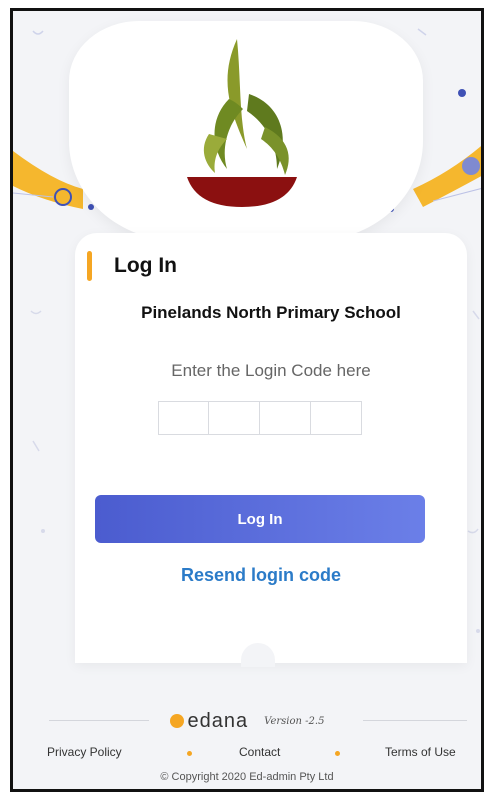 The image size is (494, 796). Describe the element at coordinates (420, 752) in the screenshot. I see `terms-of-use-link: Terms of Use` at that location.